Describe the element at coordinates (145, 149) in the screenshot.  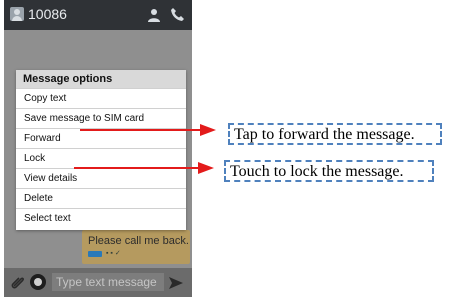
I see `annotation-arrows` at that location.